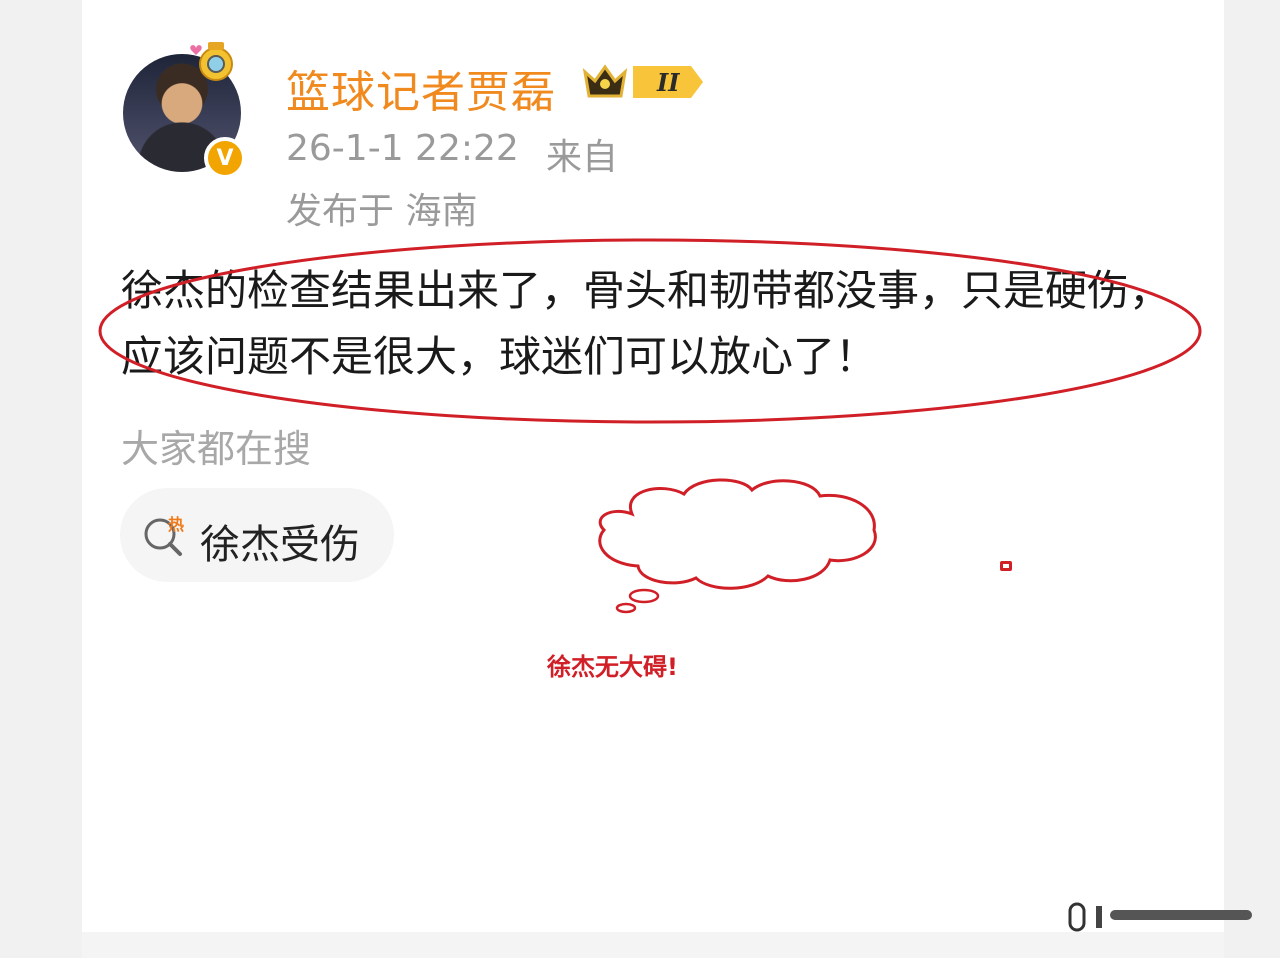 Image resolution: width=1280 pixels, height=958 pixels. What do you see at coordinates (41, 479) in the screenshot?
I see `background-patch-left` at bounding box center [41, 479].